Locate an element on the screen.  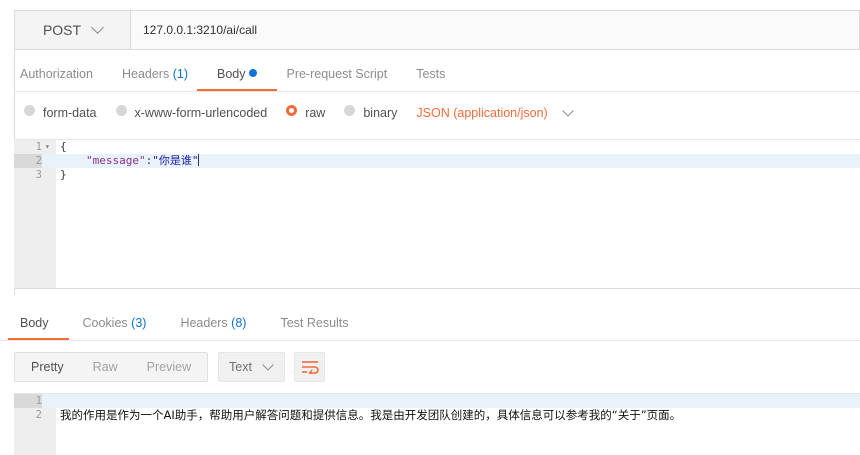
text-cursor is located at coordinates (199, 160).